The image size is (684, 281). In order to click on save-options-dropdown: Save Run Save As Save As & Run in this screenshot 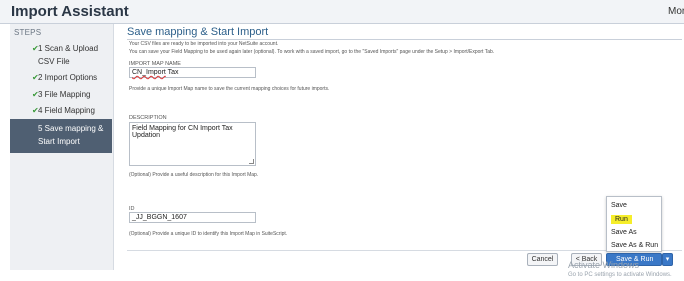, I will do `click(634, 224)`.